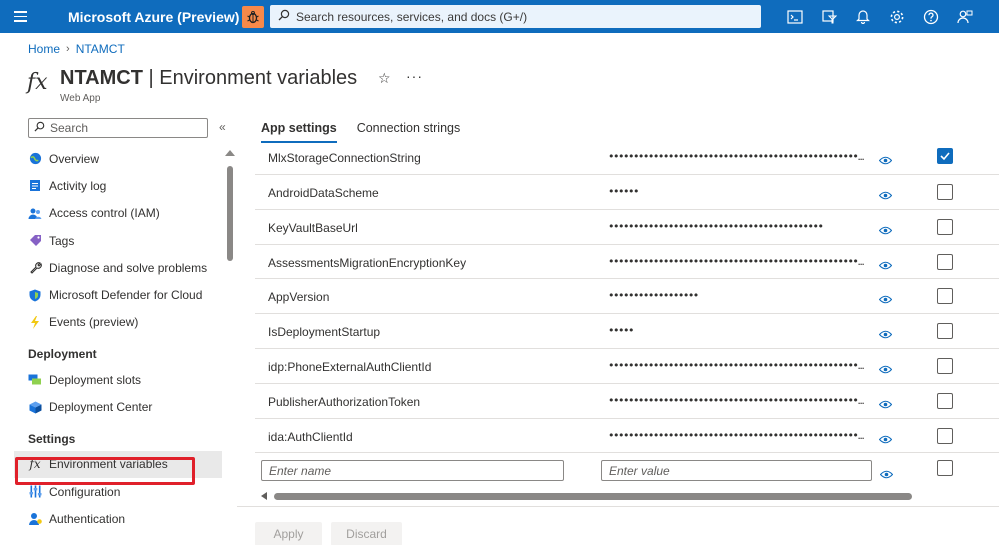 Image resolution: width=999 pixels, height=545 pixels. I want to click on nav-item-deployment-center: Deployment Center, so click(118, 406).